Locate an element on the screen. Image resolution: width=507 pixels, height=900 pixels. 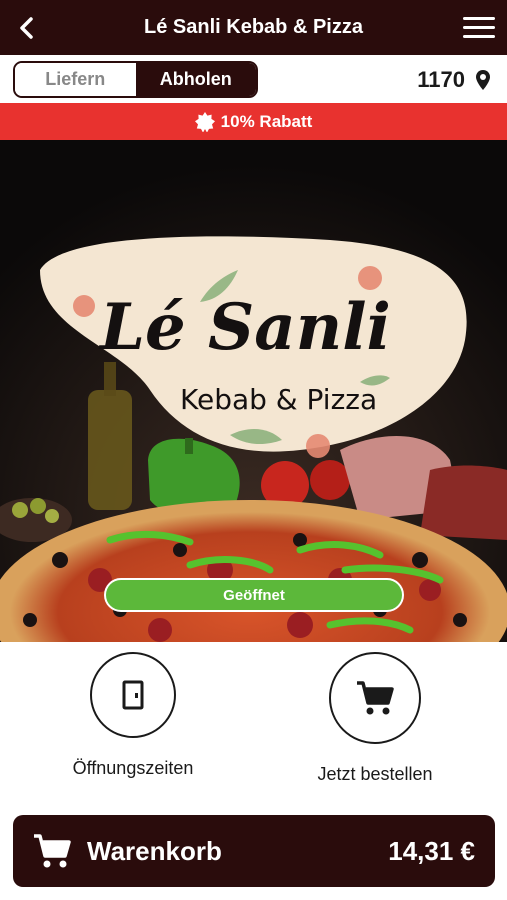
order-now-button is located at coordinates (375, 698).